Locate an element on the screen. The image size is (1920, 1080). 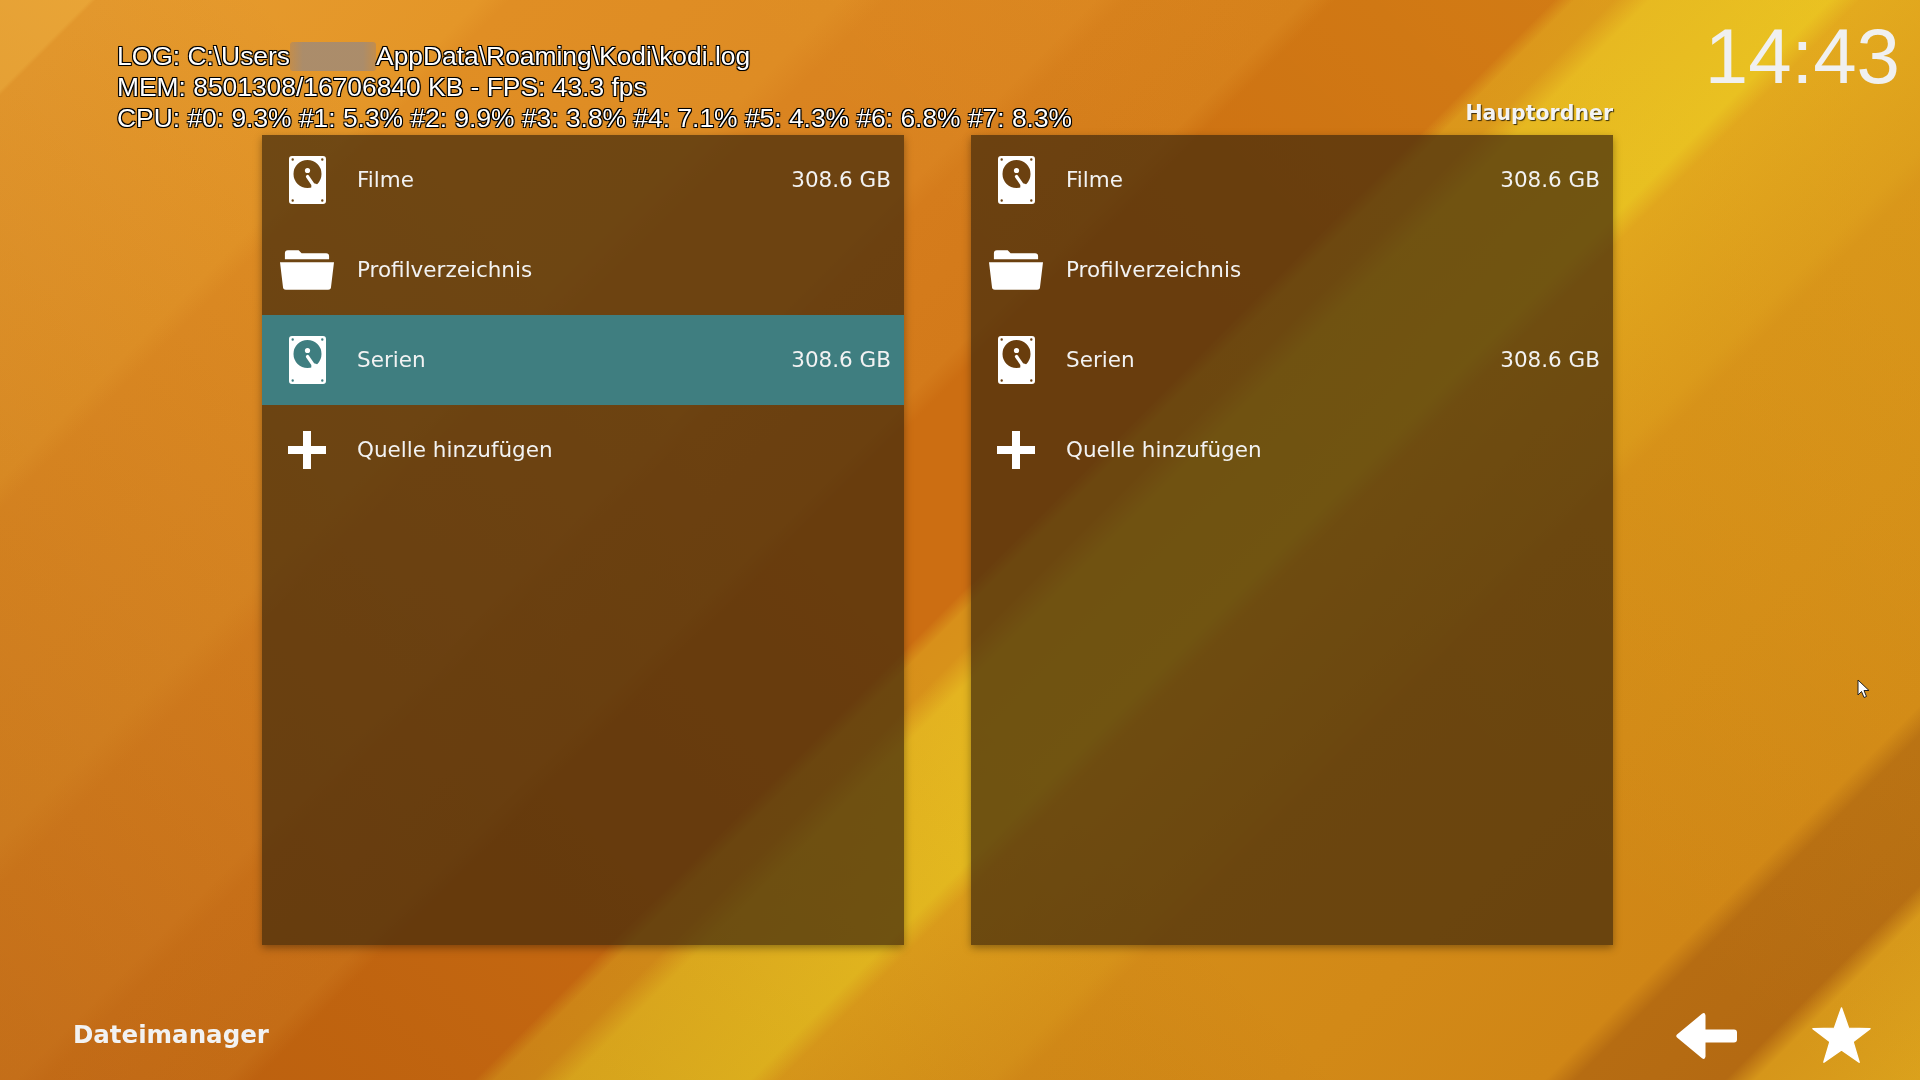
debug-memory-text: MEM: 8501308/16706840 KB - FPS: 43.3 fps is located at coordinates (382, 87).